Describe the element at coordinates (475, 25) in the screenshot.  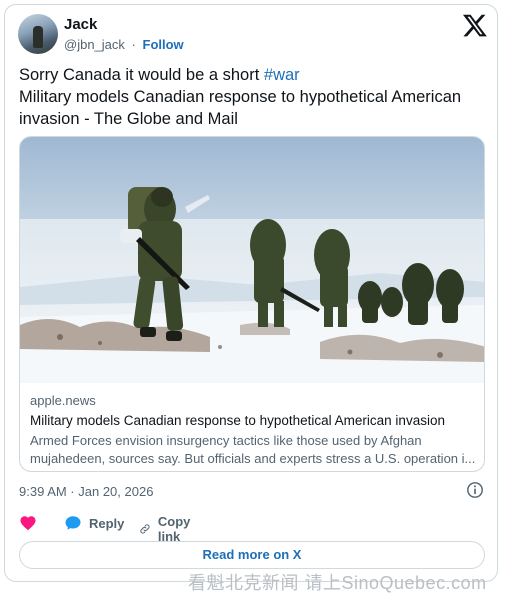
I see `x-logo-icon` at that location.